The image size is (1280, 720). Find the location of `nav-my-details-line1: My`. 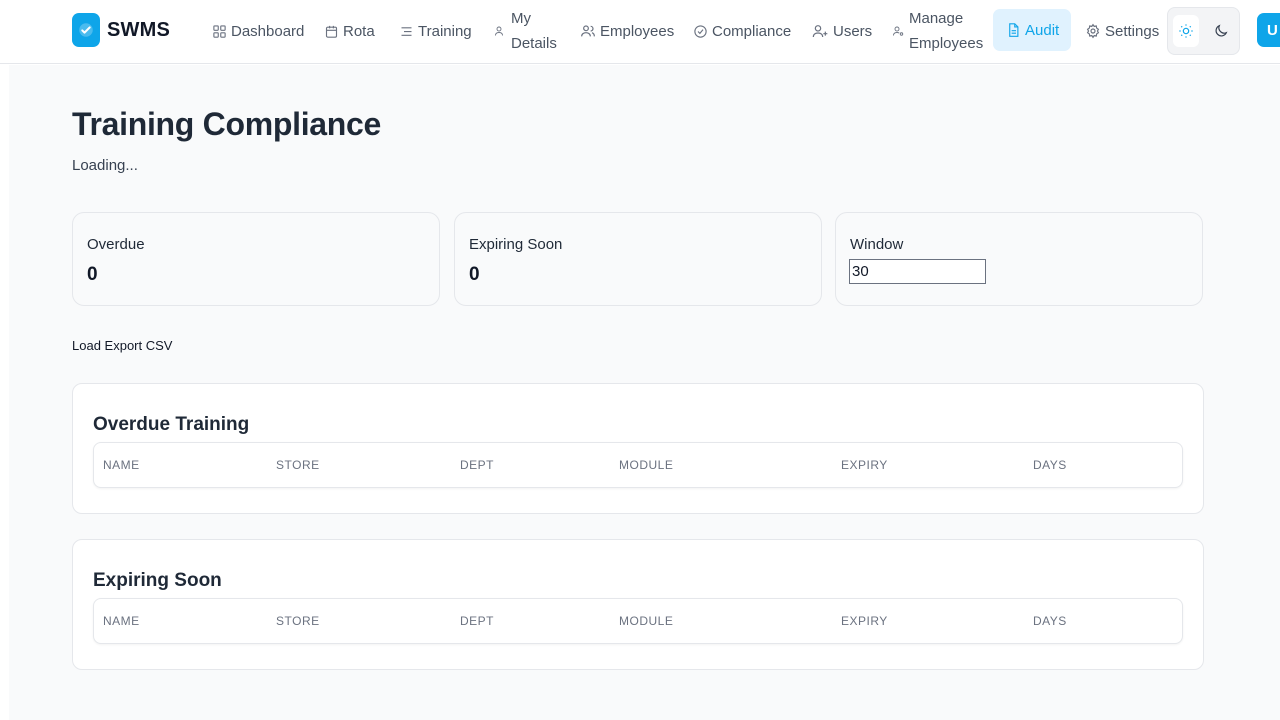

nav-my-details-line1: My is located at coordinates (521, 18).